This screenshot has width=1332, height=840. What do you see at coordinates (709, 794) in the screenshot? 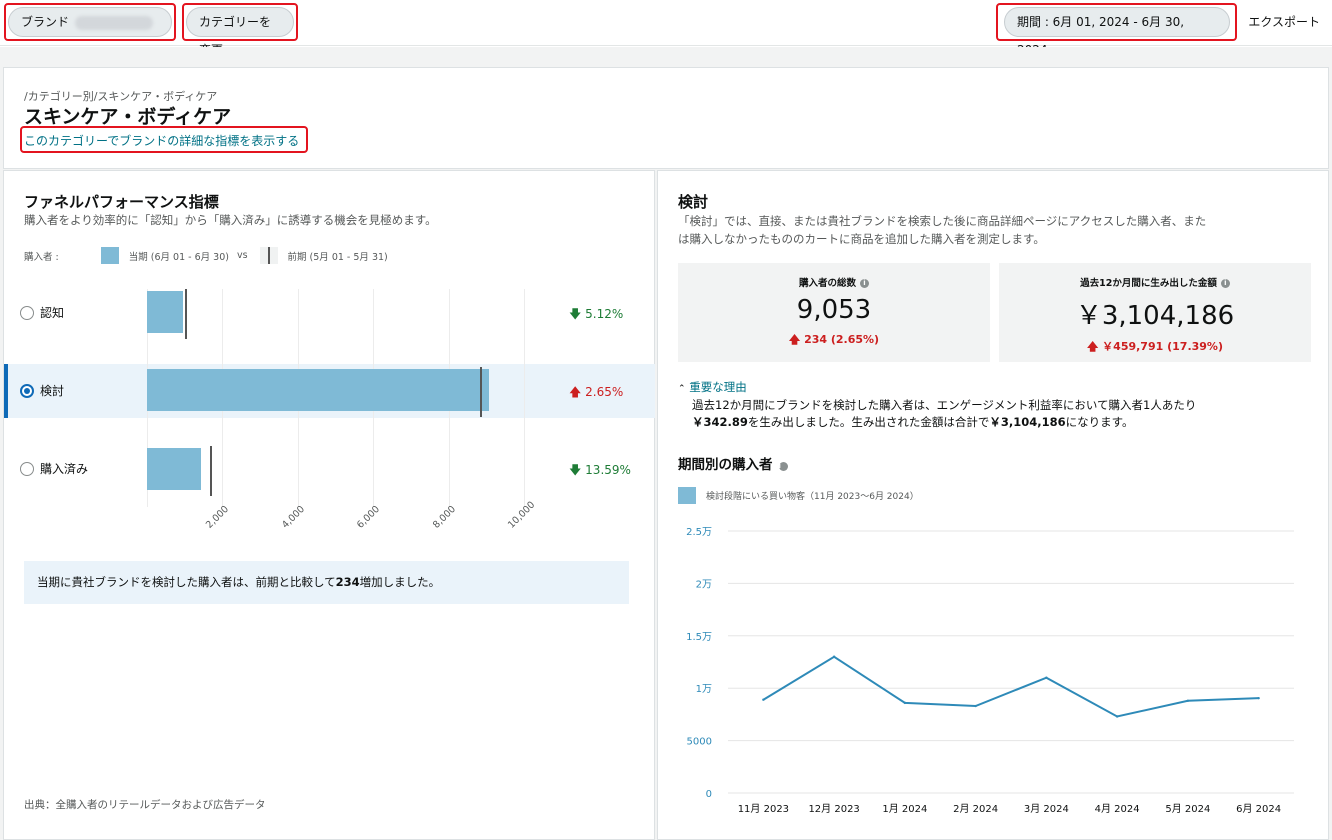
I see `y-tick-label: 0` at bounding box center [709, 794].